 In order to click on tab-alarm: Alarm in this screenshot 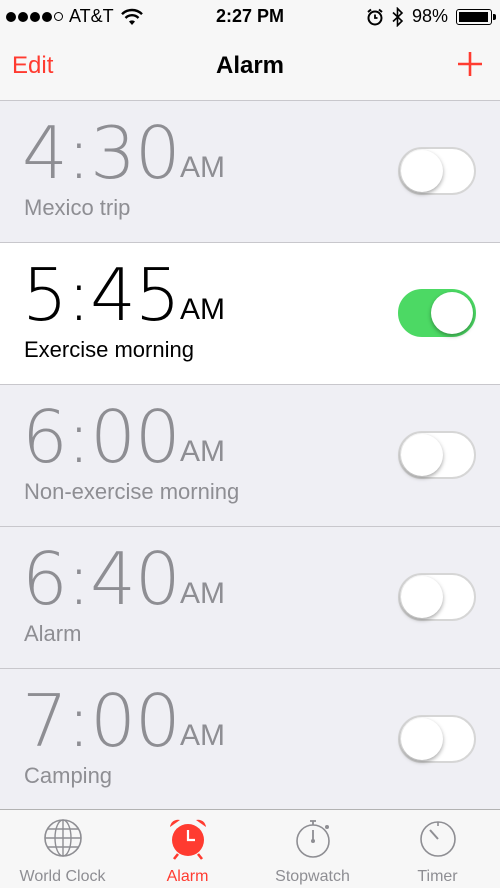, I will do `click(187, 849)`.